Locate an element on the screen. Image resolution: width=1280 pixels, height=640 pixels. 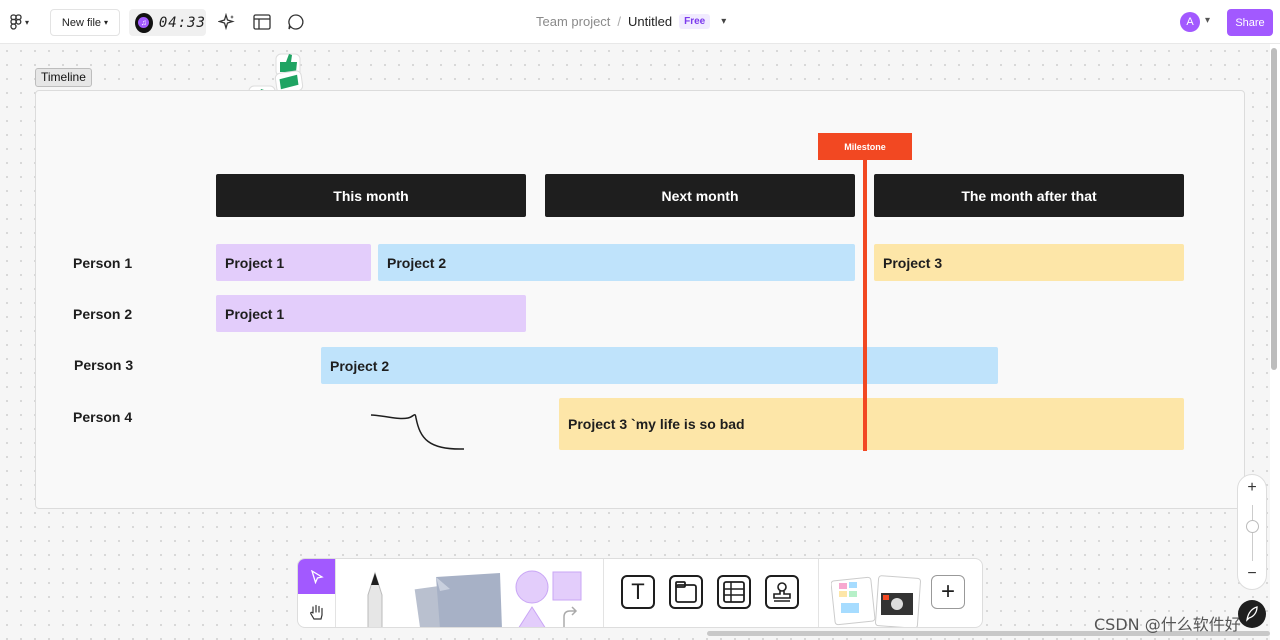
select-tool is located at coordinates (316, 576).